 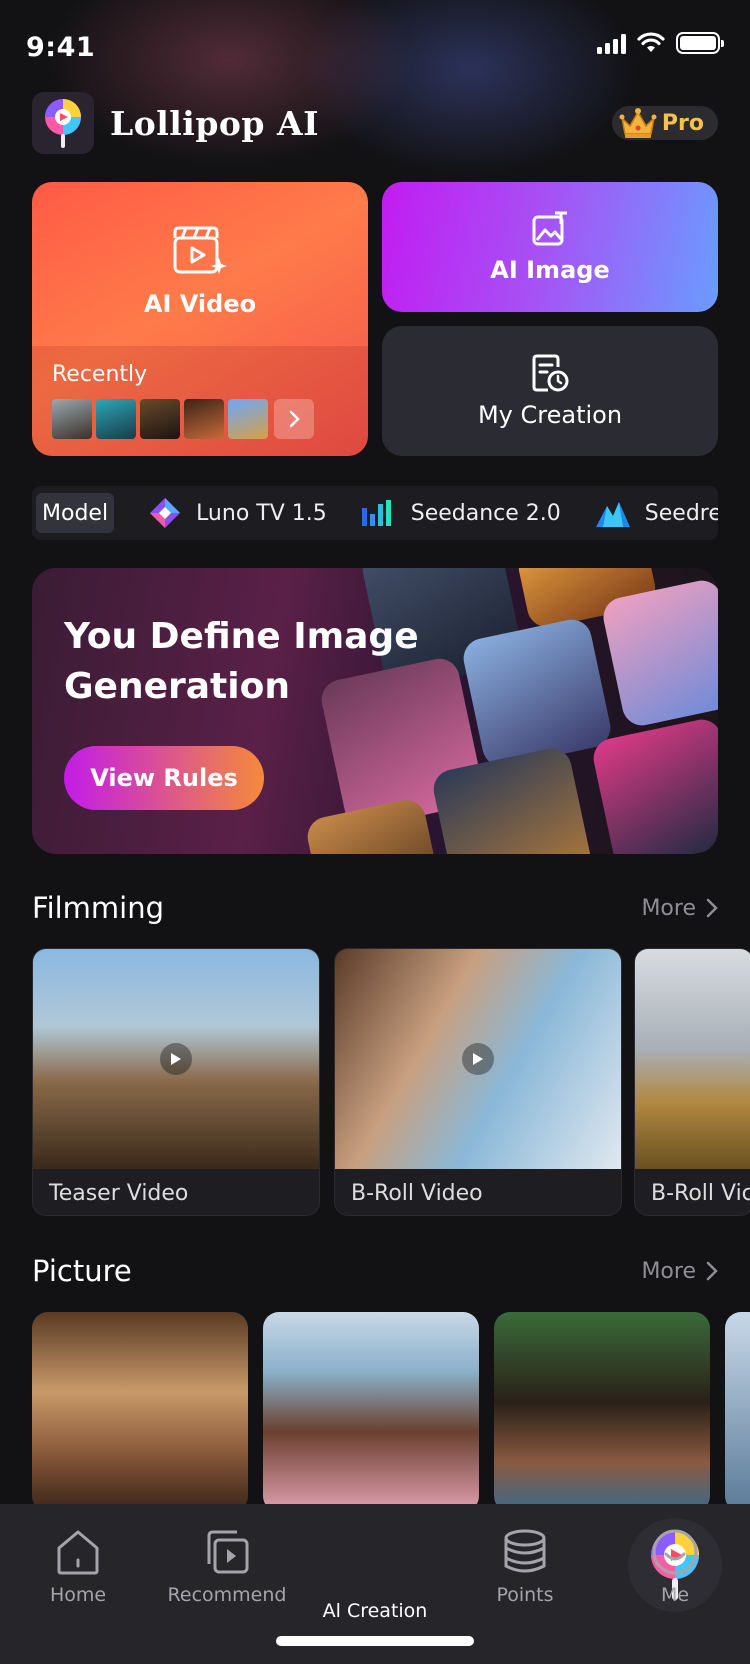 I want to click on pro-button: Pro, so click(x=664, y=123).